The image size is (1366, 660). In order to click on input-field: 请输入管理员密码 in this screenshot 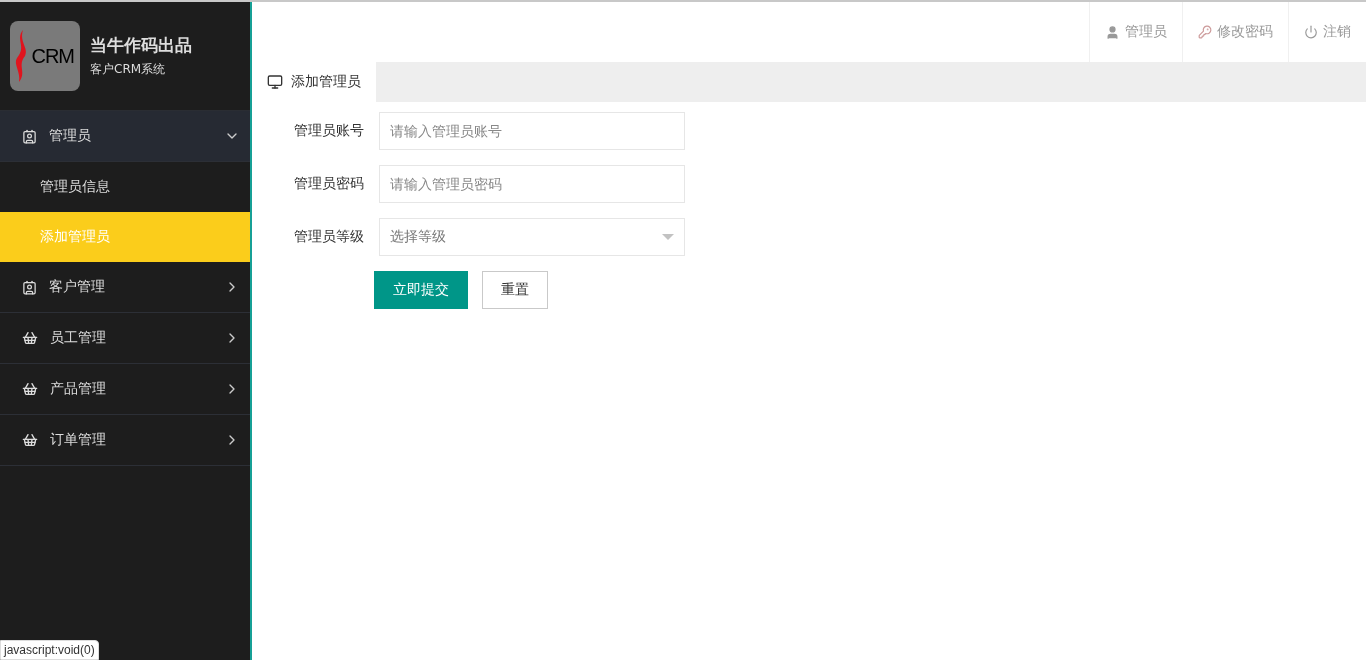, I will do `click(532, 184)`.